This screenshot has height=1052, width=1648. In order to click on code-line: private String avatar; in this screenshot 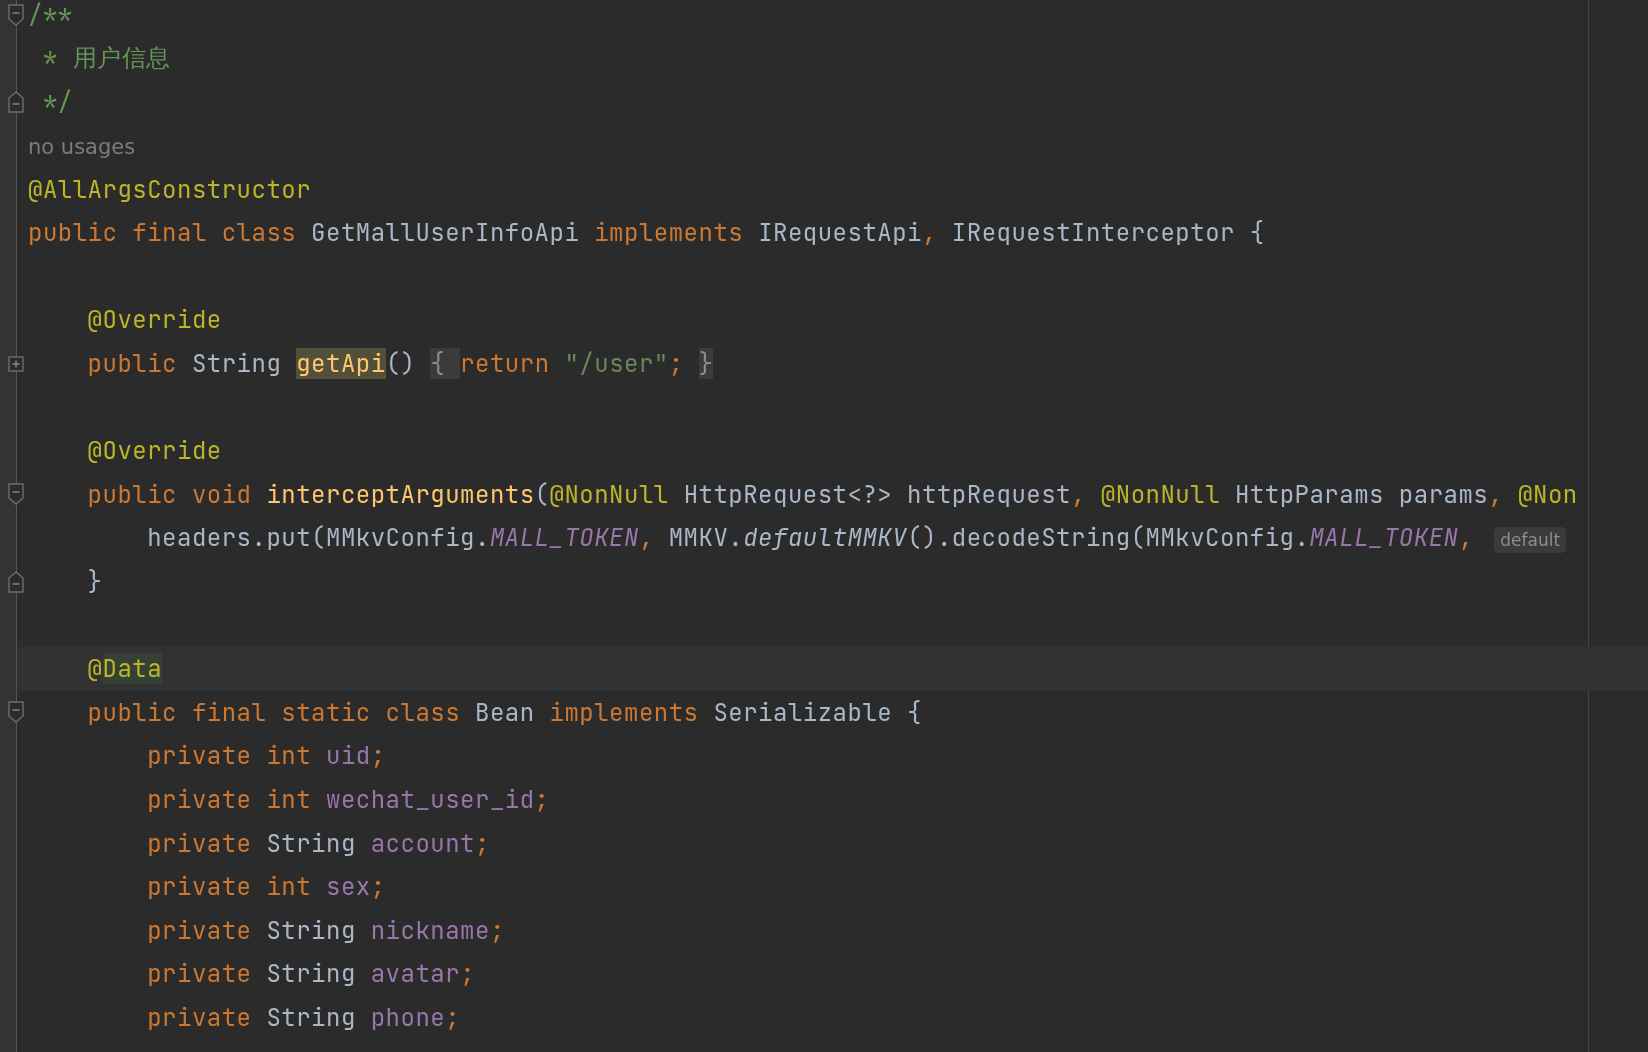, I will do `click(311, 974)`.